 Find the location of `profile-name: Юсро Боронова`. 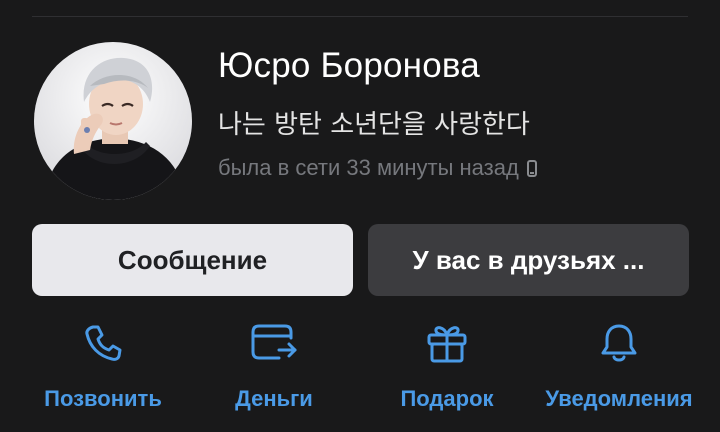

profile-name: Юсро Боронова is located at coordinates (349, 65).